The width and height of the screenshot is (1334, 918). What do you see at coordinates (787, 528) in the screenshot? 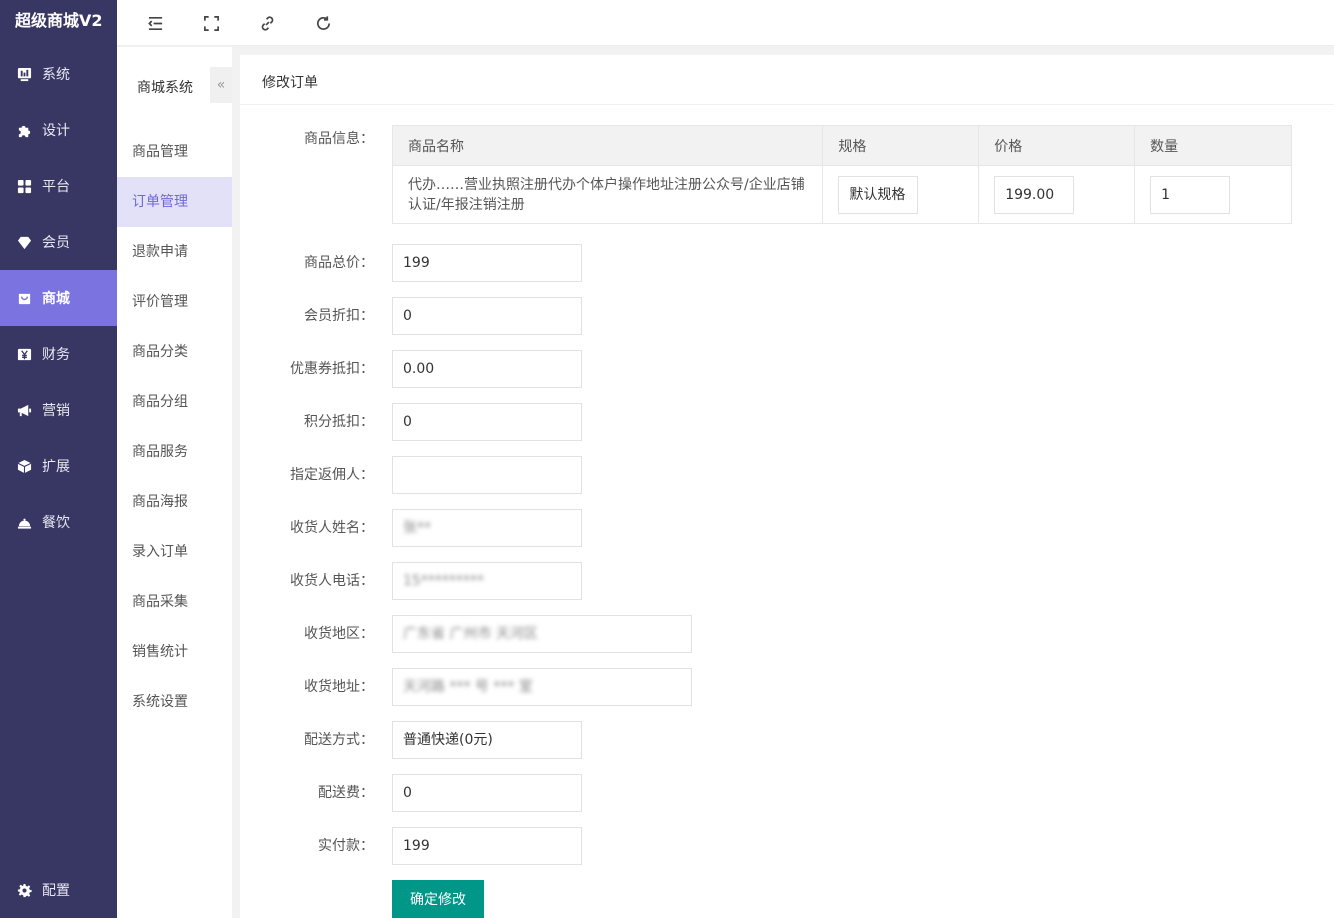
I see `form-row: 收货人姓名： 张**` at bounding box center [787, 528].